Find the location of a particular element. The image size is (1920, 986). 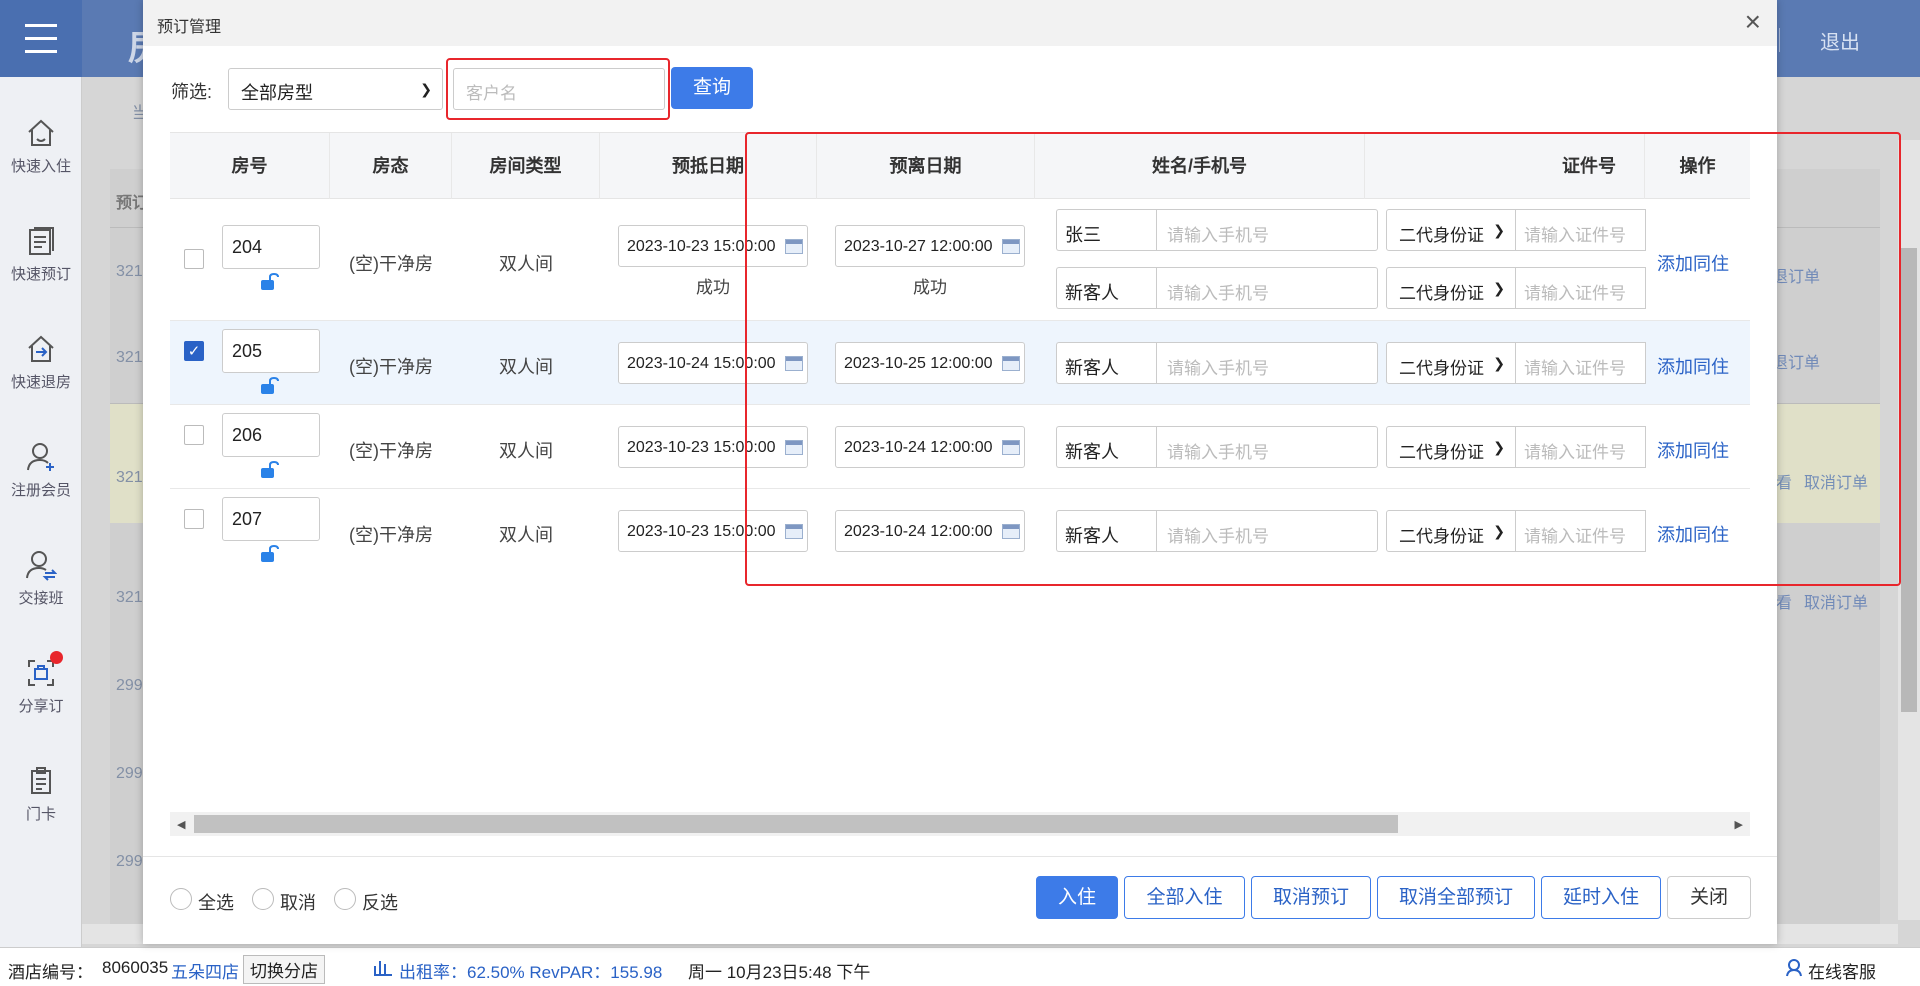

filter-label: 筛选: is located at coordinates (192, 92).